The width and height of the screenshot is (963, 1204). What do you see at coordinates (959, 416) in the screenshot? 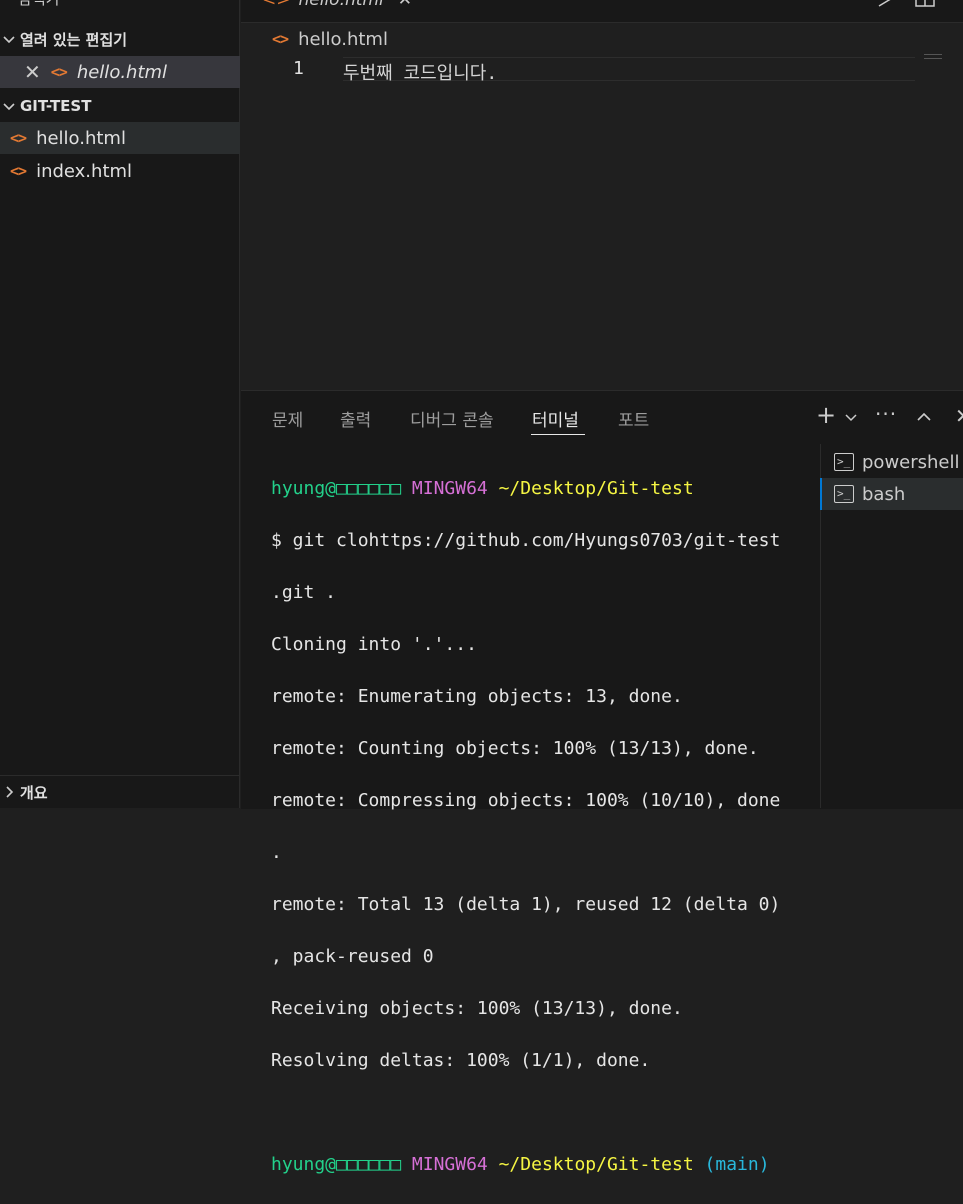
I see `close-panel-icon: ✕` at bounding box center [959, 416].